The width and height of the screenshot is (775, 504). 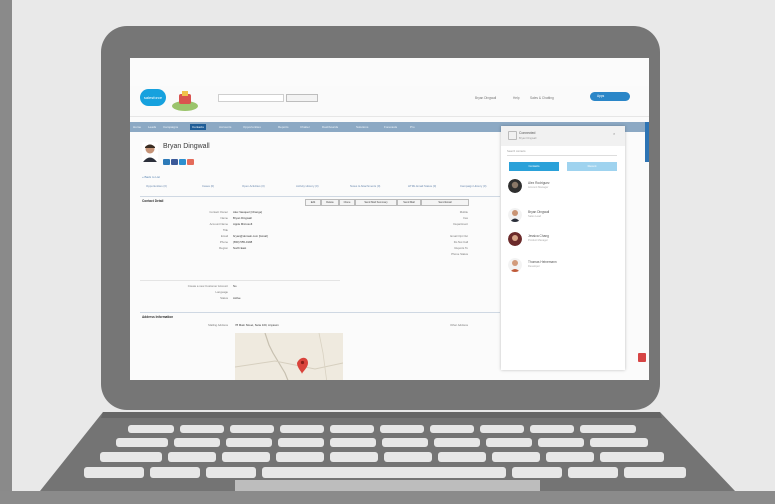 I want to click on section-title-address: Address Information, so click(x=158, y=317).